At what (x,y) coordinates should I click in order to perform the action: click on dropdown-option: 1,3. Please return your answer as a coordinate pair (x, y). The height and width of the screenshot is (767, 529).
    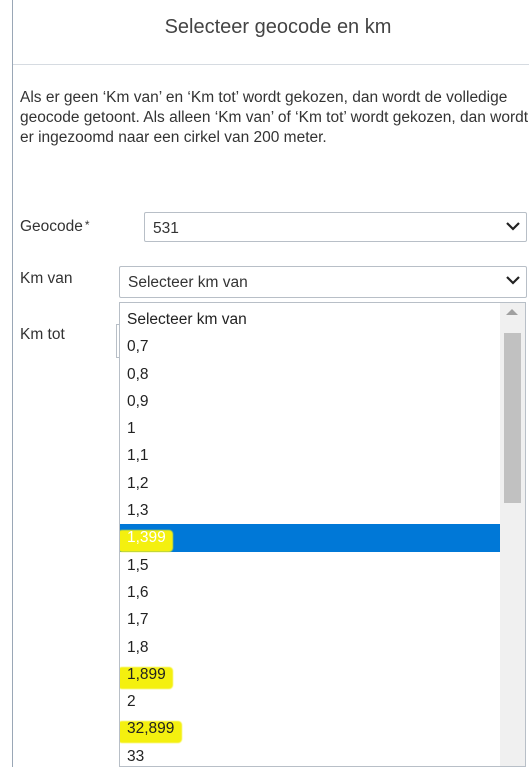
    Looking at the image, I should click on (310, 510).